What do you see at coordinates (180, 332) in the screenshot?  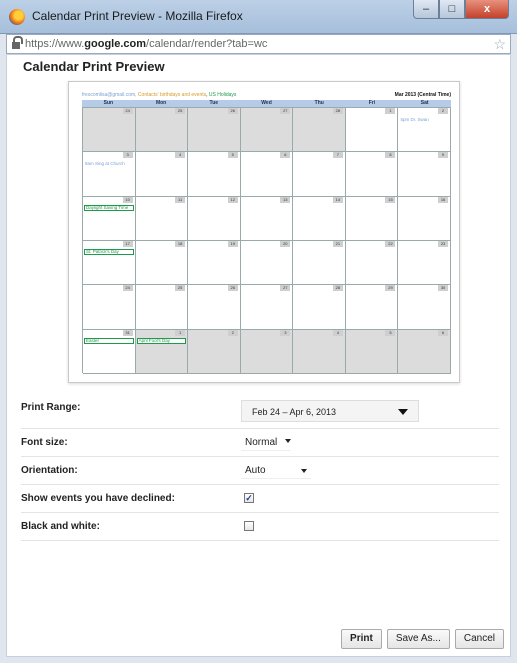 I see `day-number: 1` at bounding box center [180, 332].